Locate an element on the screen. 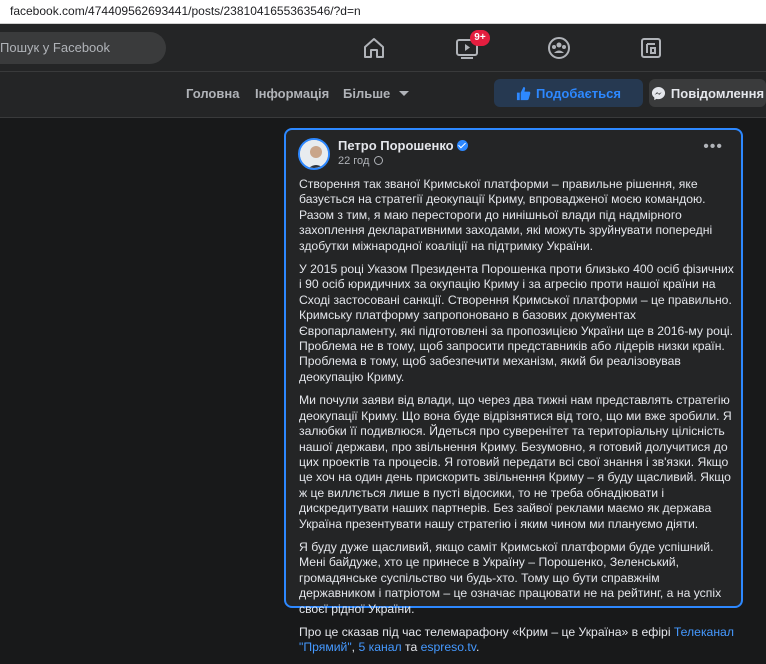  message-button: Повідомлення is located at coordinates (707, 93).